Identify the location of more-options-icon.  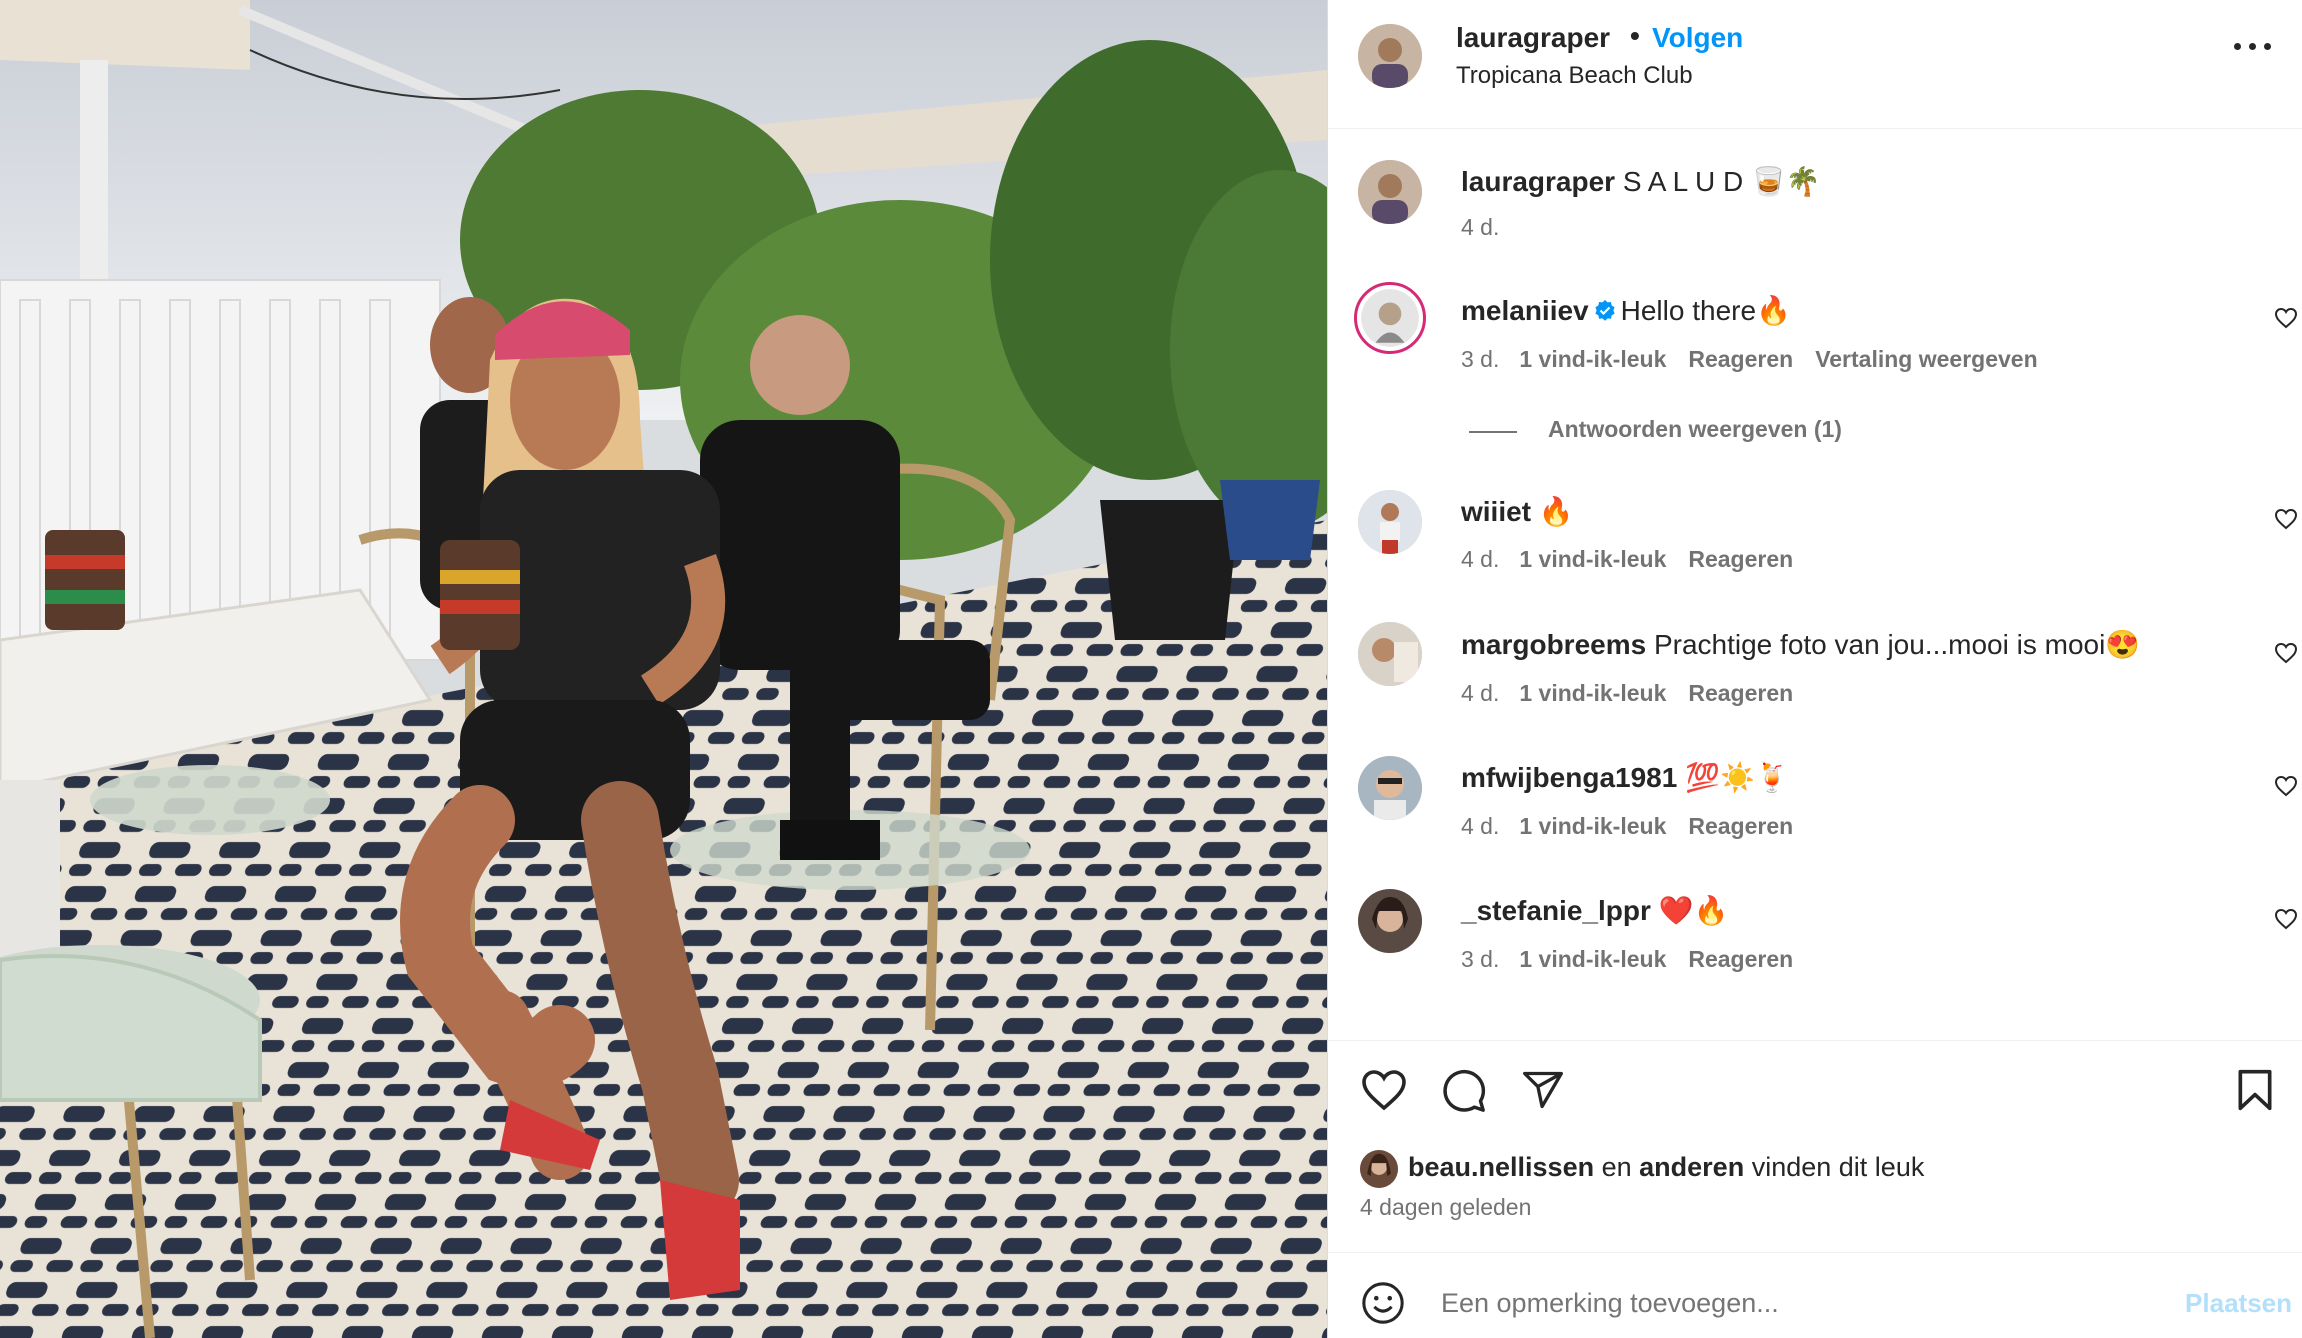
(2254, 46).